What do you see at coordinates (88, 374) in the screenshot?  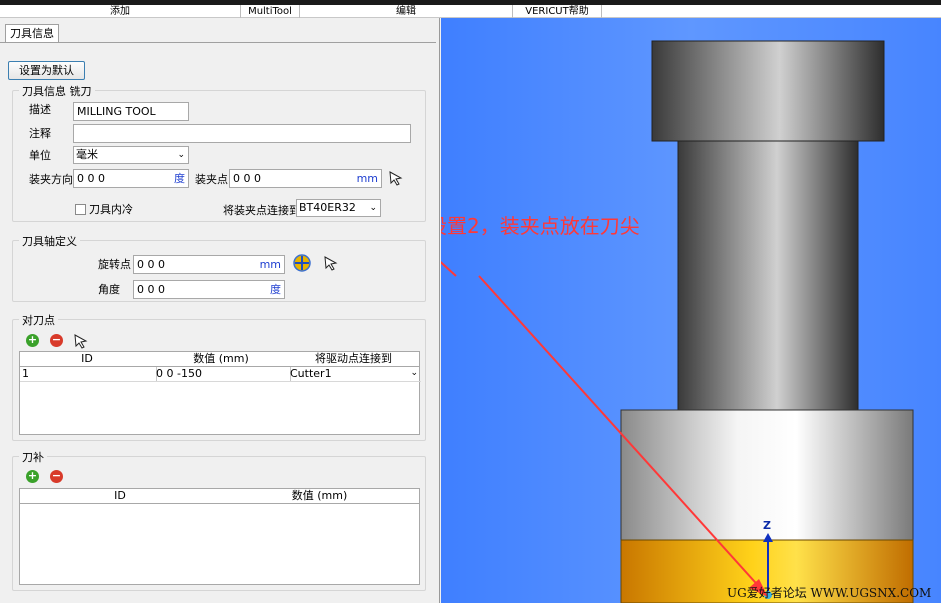 I see `table-cell-id: 1` at bounding box center [88, 374].